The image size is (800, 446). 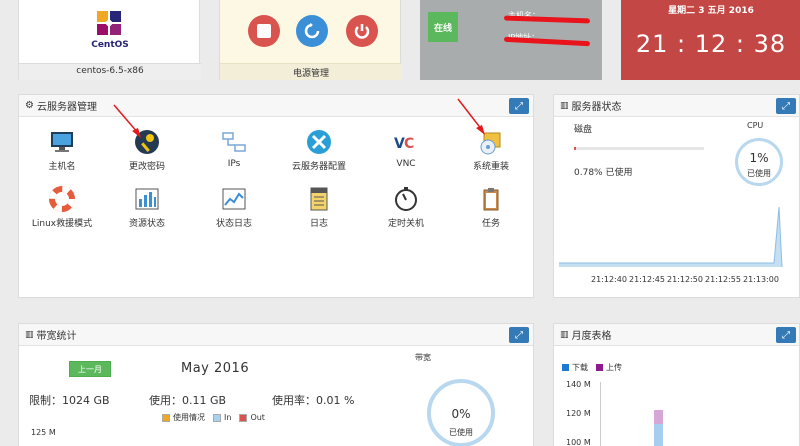 I want to click on monthly-upload-bar, so click(x=658, y=417).